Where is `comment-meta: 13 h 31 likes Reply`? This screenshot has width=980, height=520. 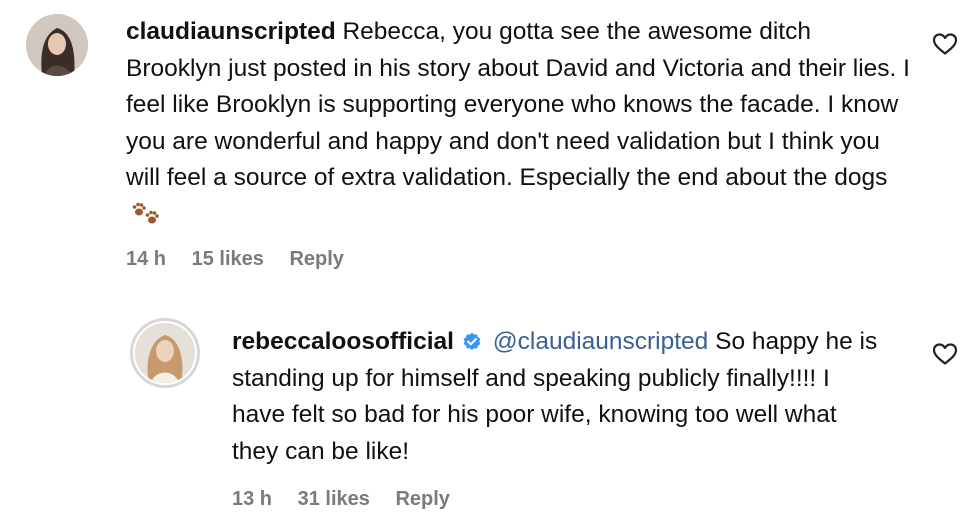 comment-meta: 13 h 31 likes Reply is located at coordinates (351, 499).